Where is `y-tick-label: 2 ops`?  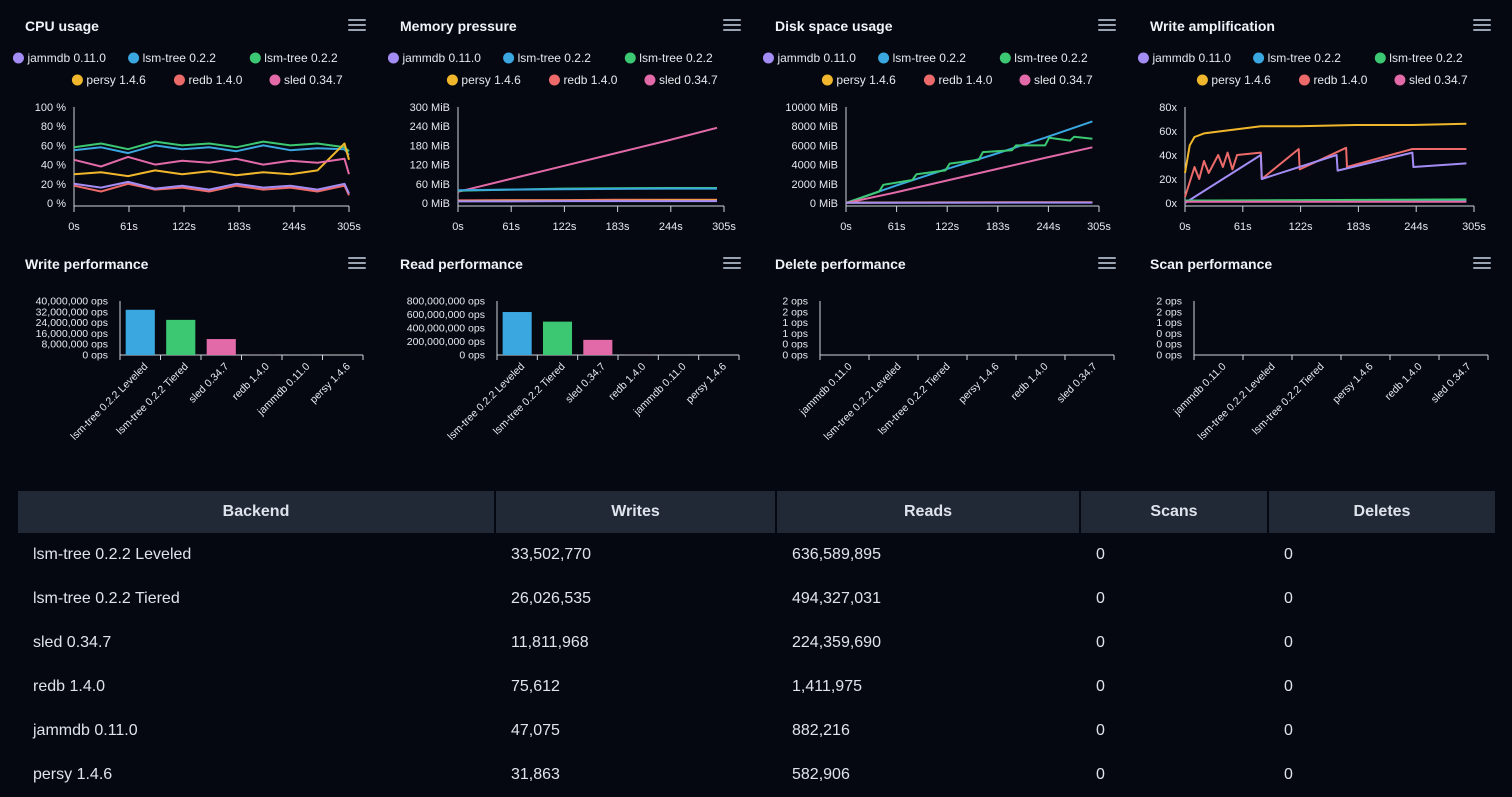 y-tick-label: 2 ops is located at coordinates (795, 302).